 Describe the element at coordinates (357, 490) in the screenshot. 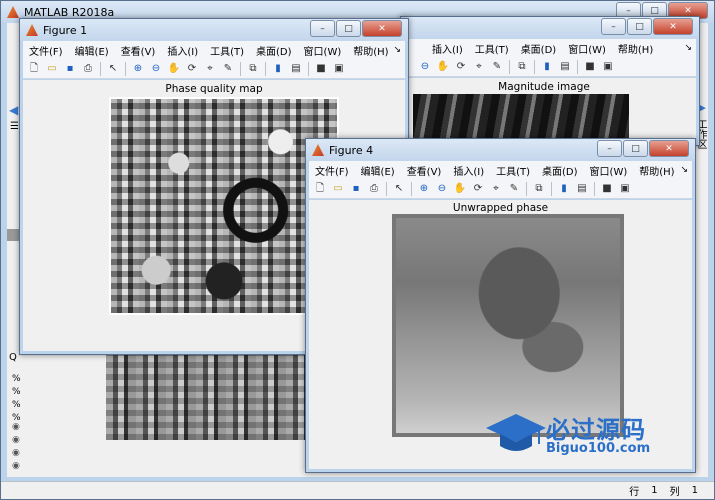

I see `status-bar: 行 1 列 1` at that location.